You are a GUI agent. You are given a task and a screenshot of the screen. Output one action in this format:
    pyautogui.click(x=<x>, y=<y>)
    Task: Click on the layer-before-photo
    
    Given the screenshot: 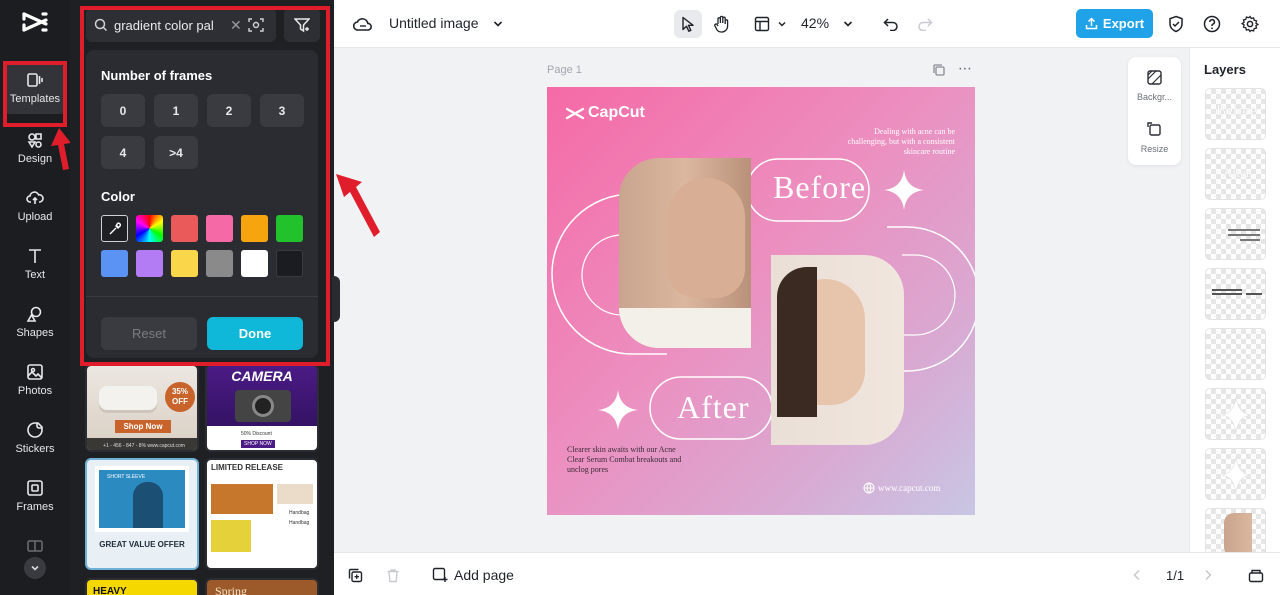 What is the action you would take?
    pyautogui.click(x=1235, y=530)
    